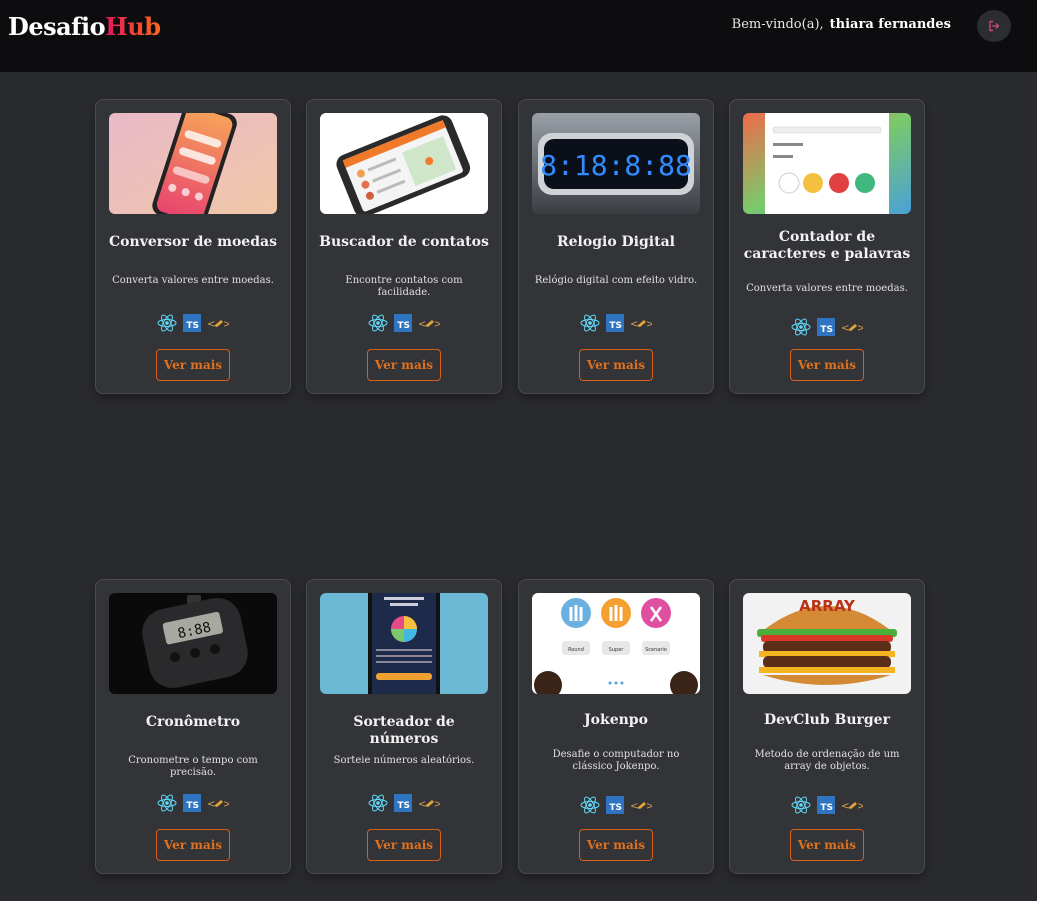 This screenshot has height=901, width=1037. I want to click on jokenpo-btn-3: Scenario, so click(656, 650).